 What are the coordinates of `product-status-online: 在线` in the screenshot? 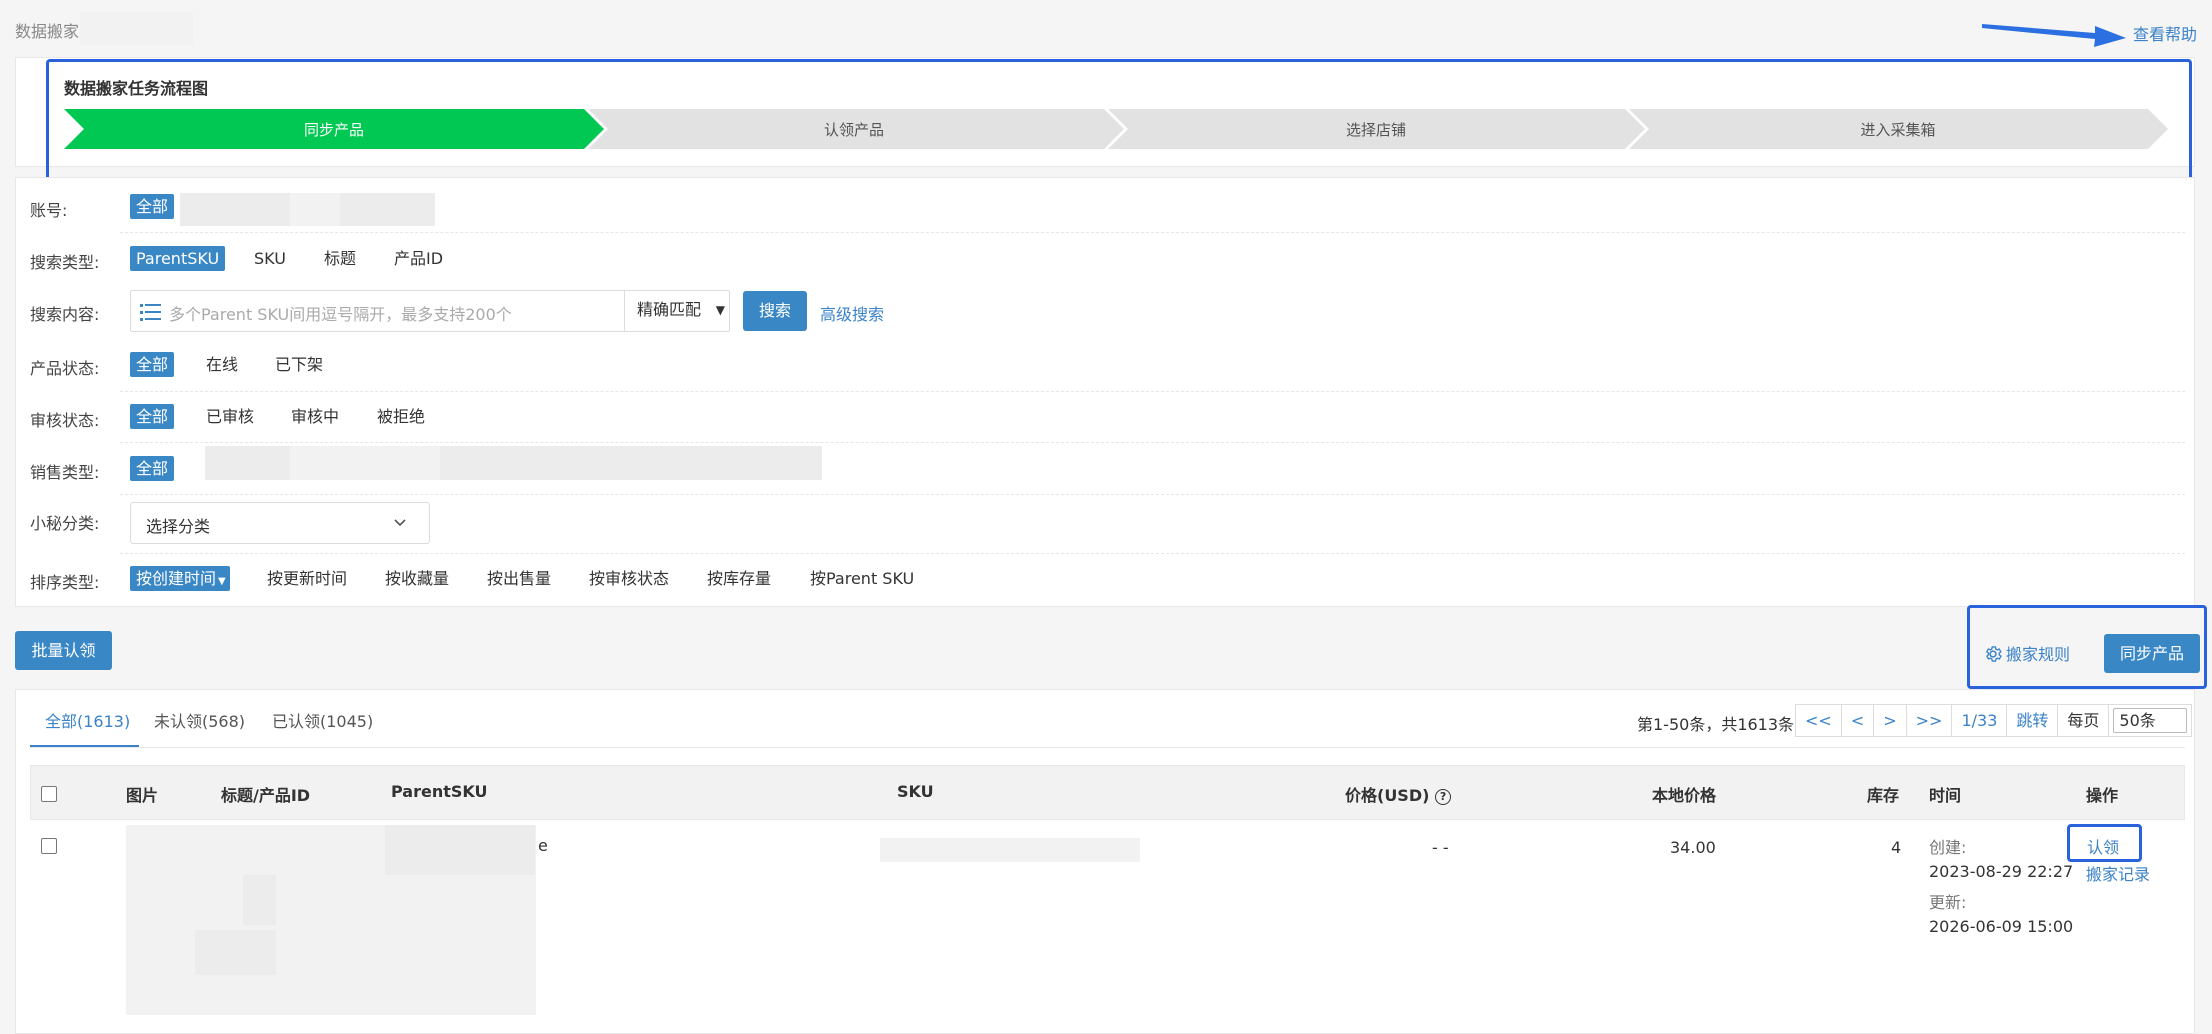 It's located at (222, 364).